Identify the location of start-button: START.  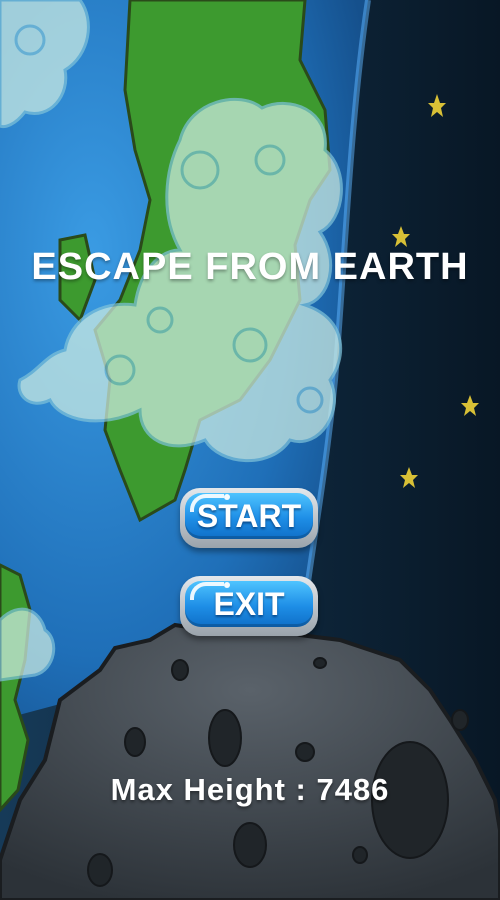
(249, 518).